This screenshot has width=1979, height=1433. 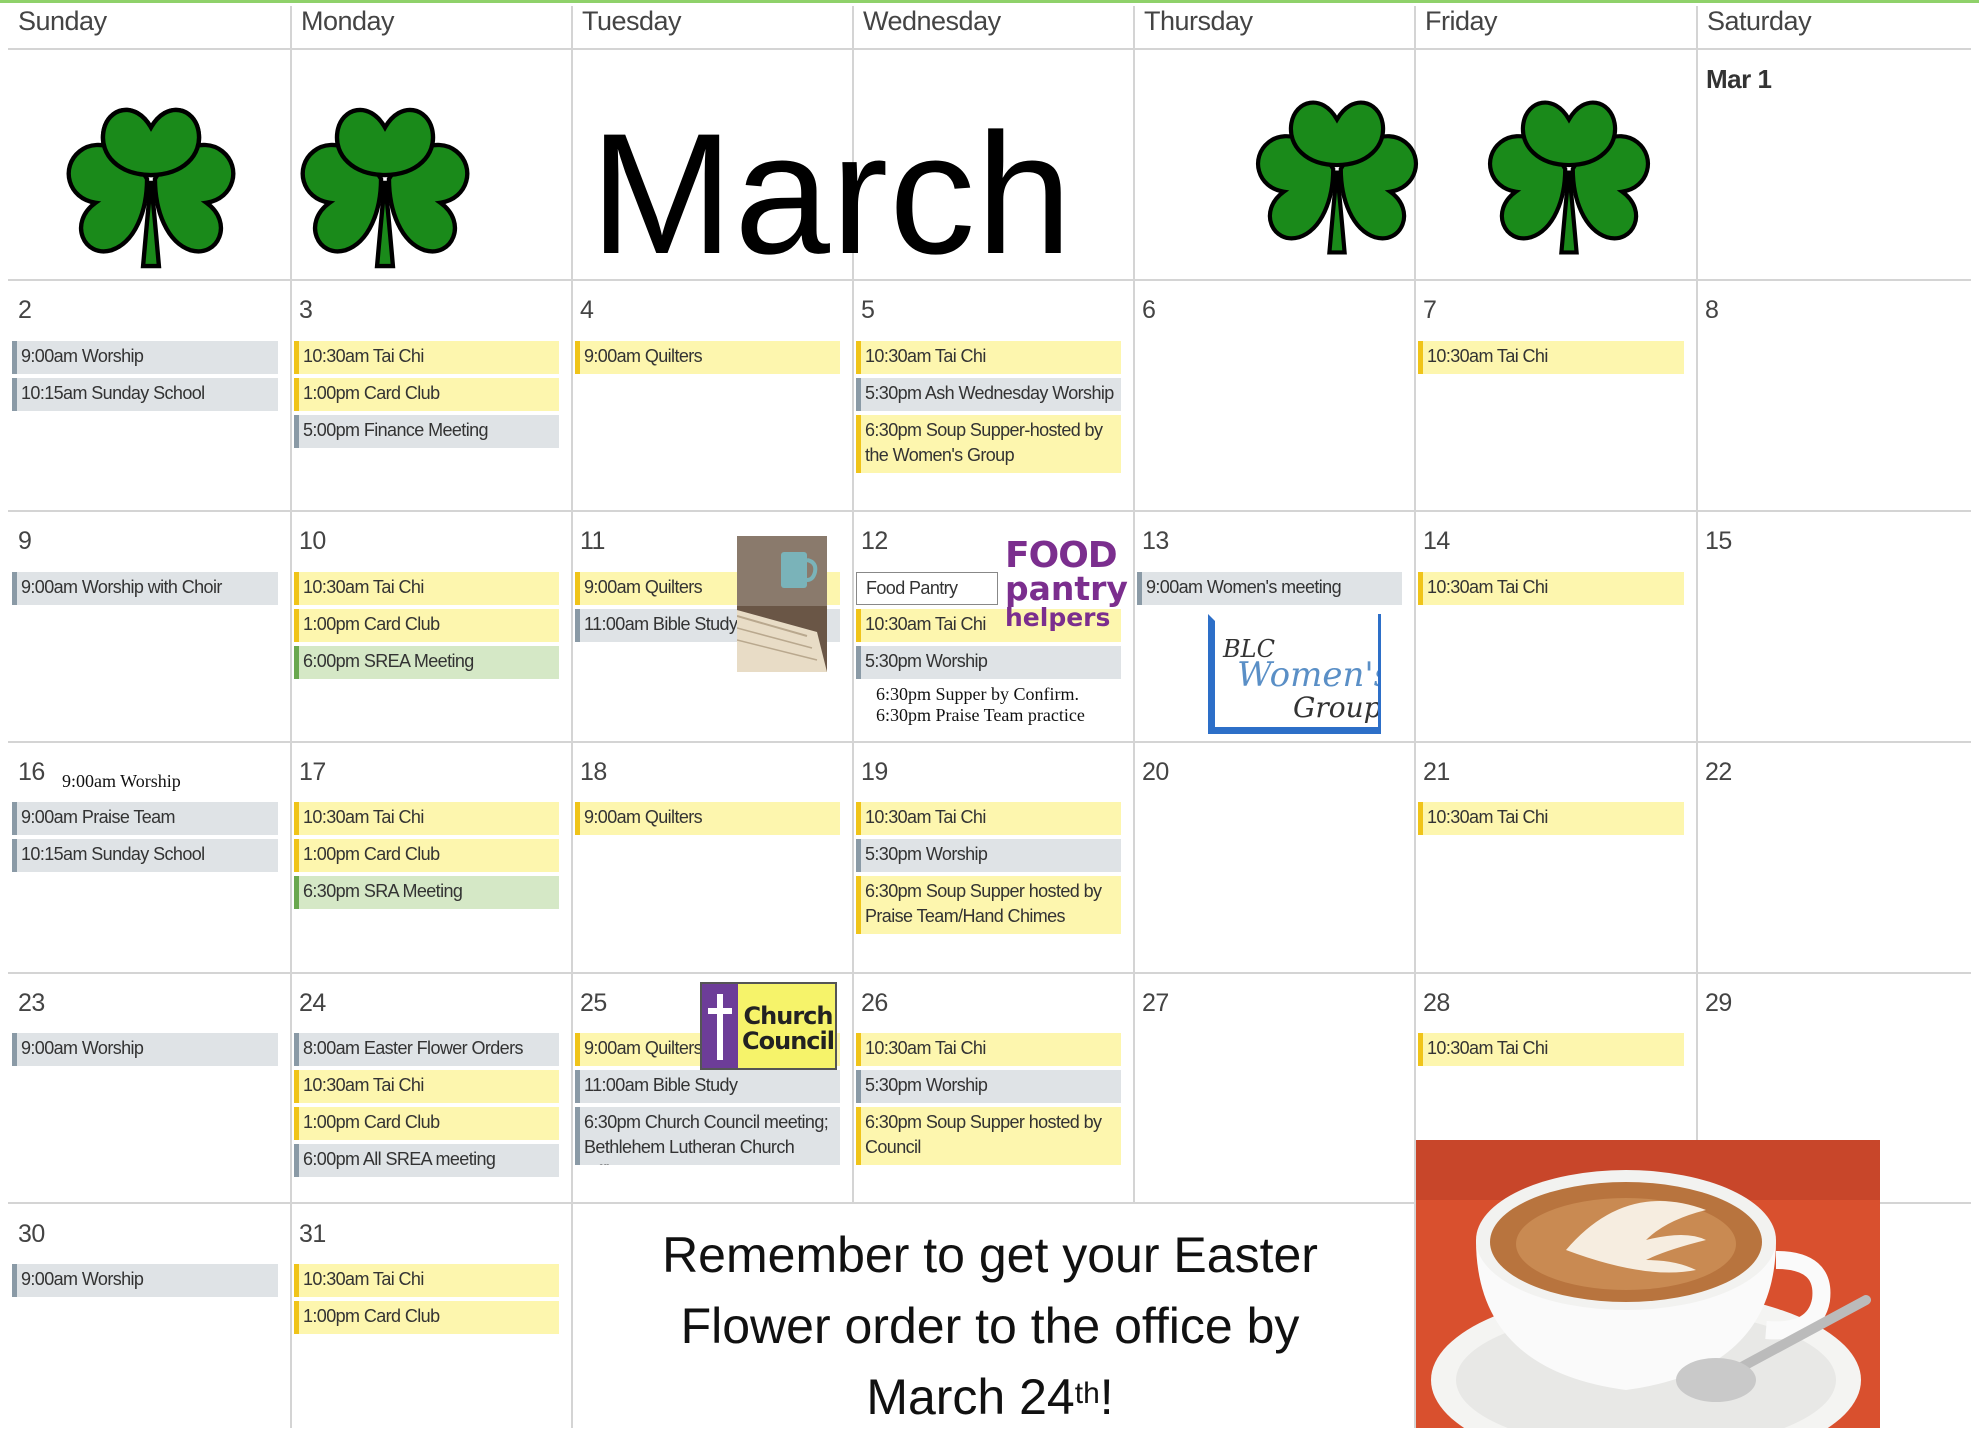 I want to click on weekday-header-tuesday: Tuesday, so click(x=632, y=21).